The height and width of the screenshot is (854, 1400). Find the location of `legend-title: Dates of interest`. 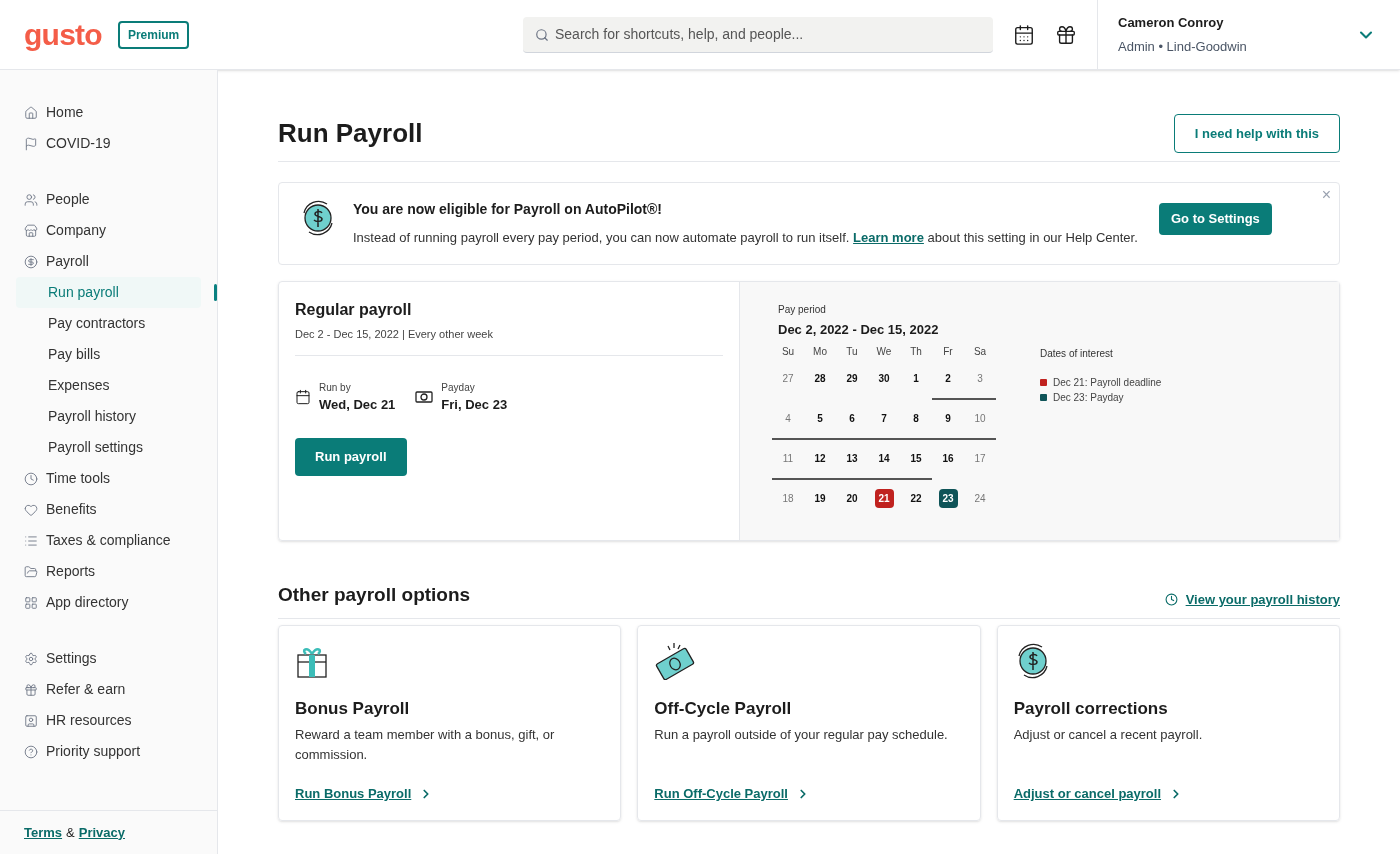

legend-title: Dates of interest is located at coordinates (1077, 354).